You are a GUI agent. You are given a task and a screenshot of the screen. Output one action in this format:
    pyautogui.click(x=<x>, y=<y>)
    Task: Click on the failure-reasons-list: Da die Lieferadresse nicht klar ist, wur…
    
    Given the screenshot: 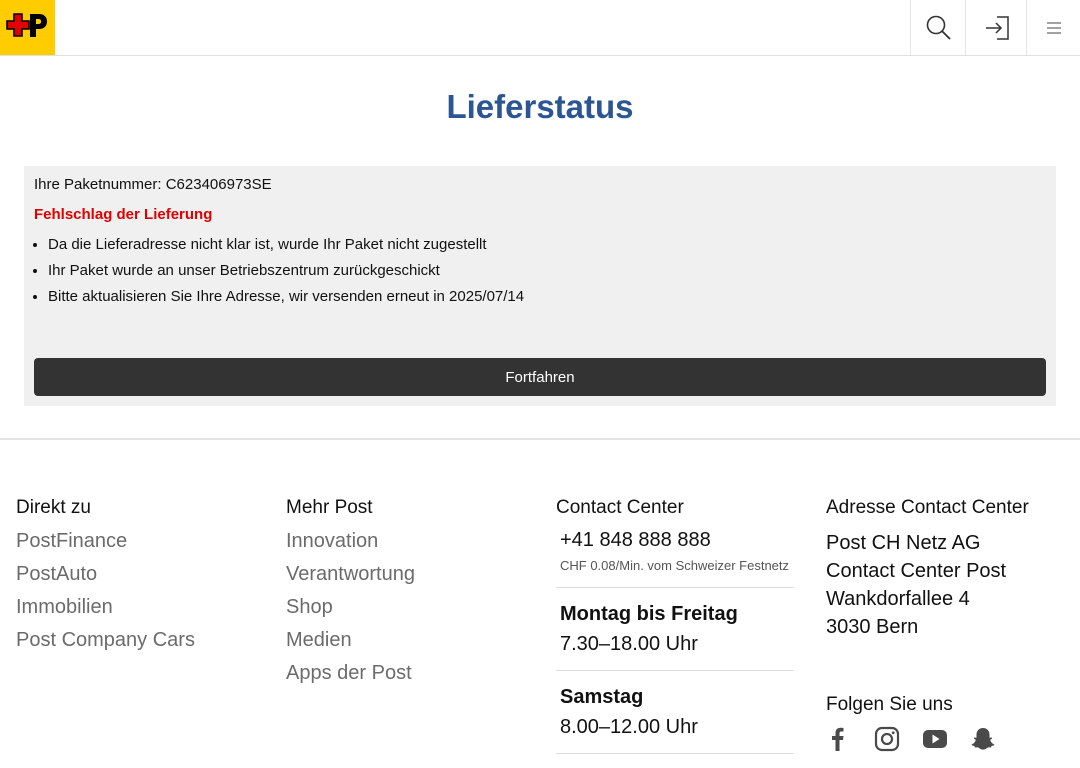 What is the action you would take?
    pyautogui.click(x=286, y=273)
    